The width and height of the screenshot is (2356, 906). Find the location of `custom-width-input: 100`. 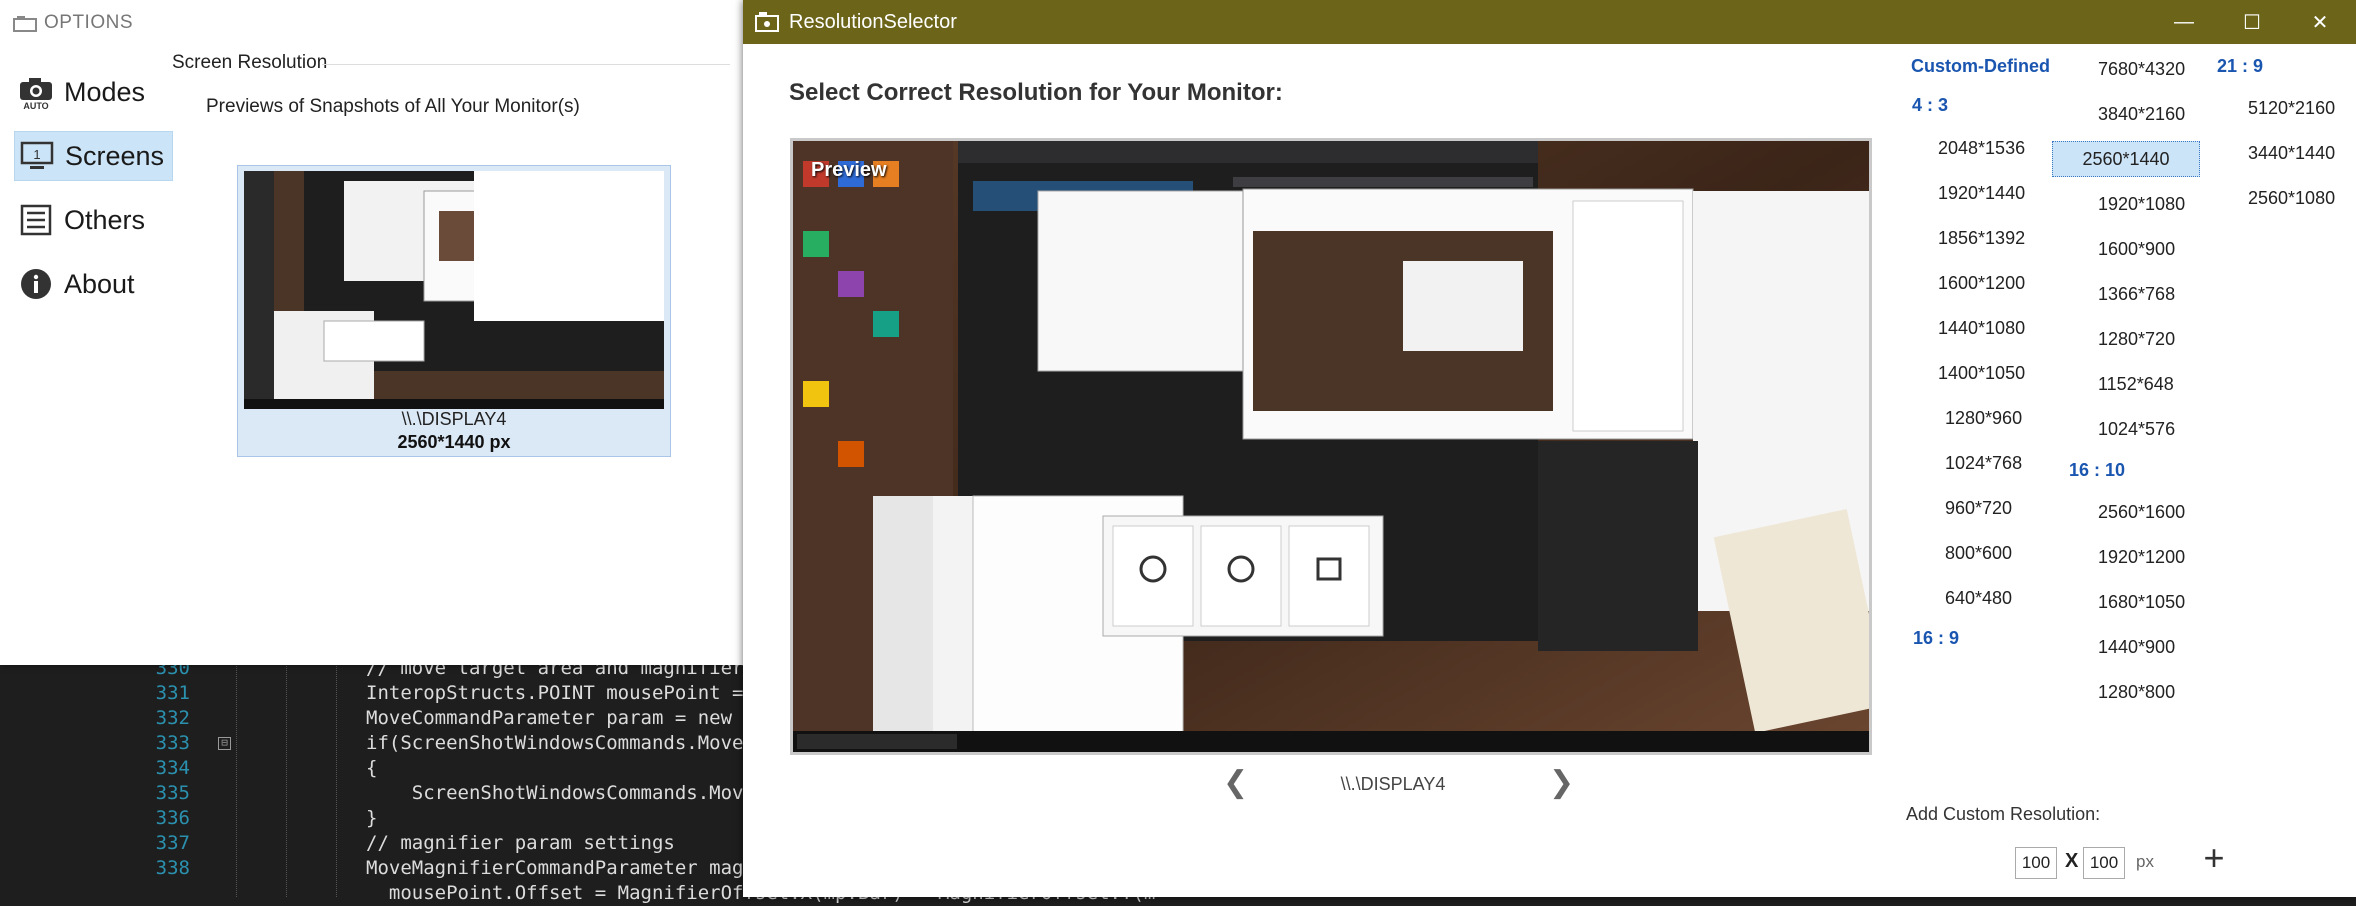

custom-width-input: 100 is located at coordinates (2036, 863).